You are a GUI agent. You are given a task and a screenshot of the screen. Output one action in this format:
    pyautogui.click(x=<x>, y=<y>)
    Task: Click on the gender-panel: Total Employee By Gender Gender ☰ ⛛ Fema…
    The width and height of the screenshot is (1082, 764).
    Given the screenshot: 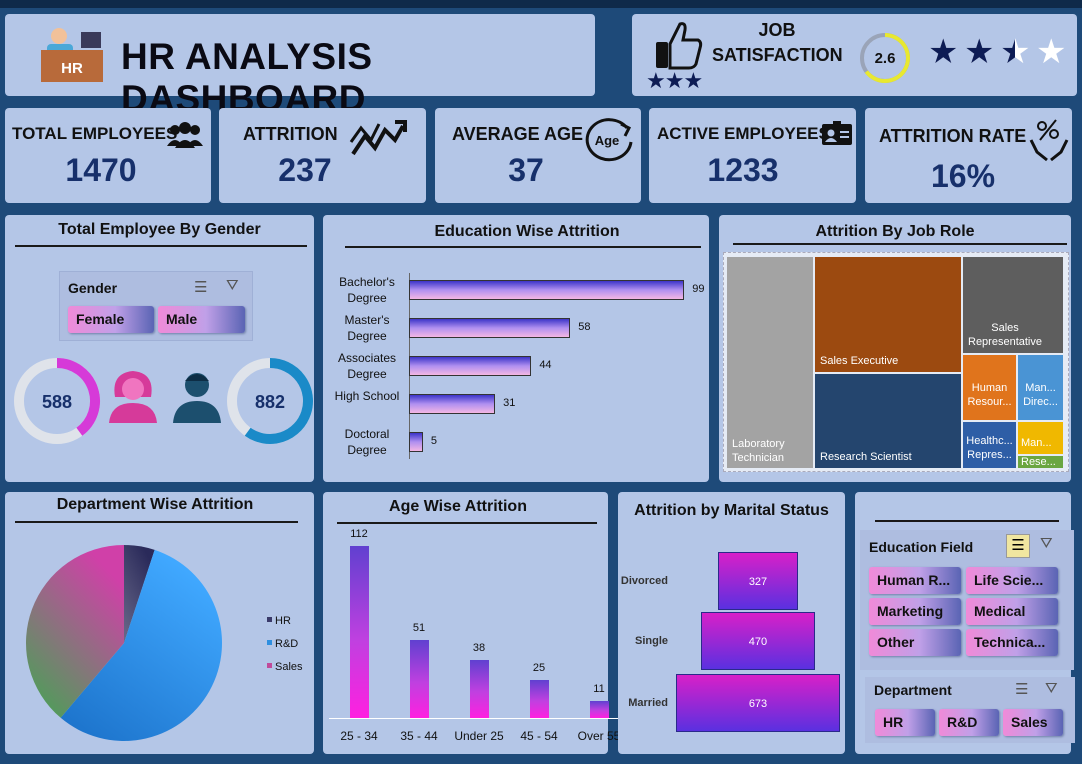 What is the action you would take?
    pyautogui.click(x=159, y=348)
    